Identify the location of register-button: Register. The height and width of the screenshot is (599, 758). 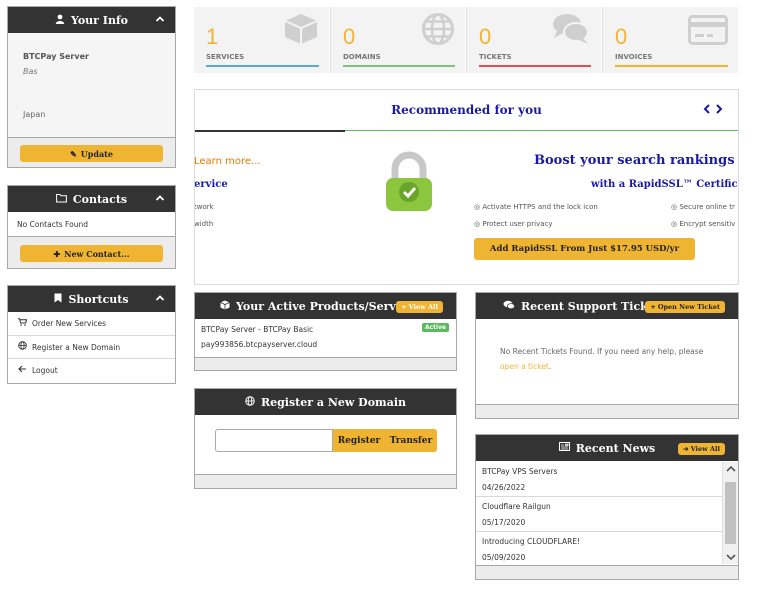
(359, 440).